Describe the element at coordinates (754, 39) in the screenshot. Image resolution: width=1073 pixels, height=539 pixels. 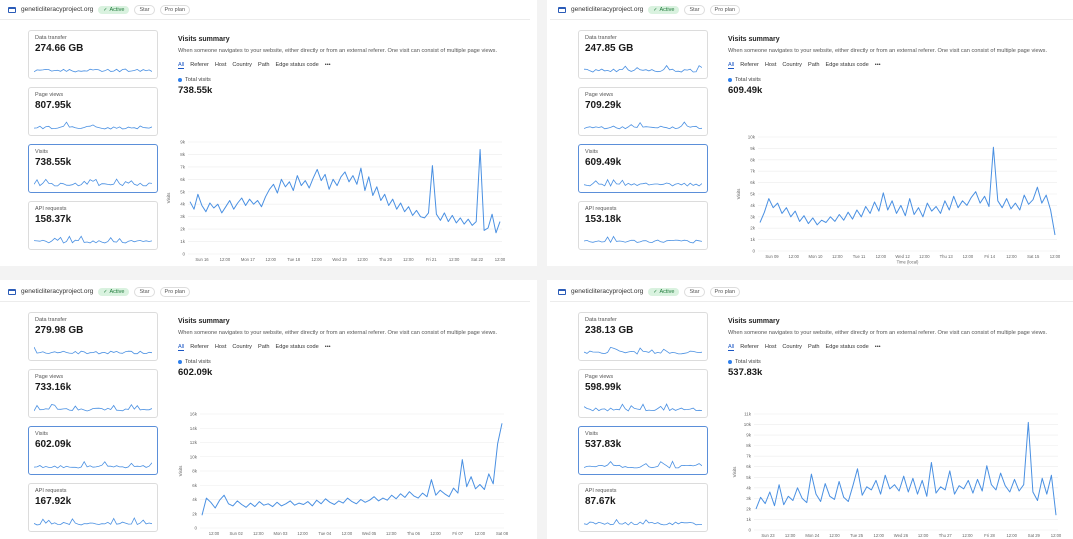
I see `summary-title: Visits summary` at that location.